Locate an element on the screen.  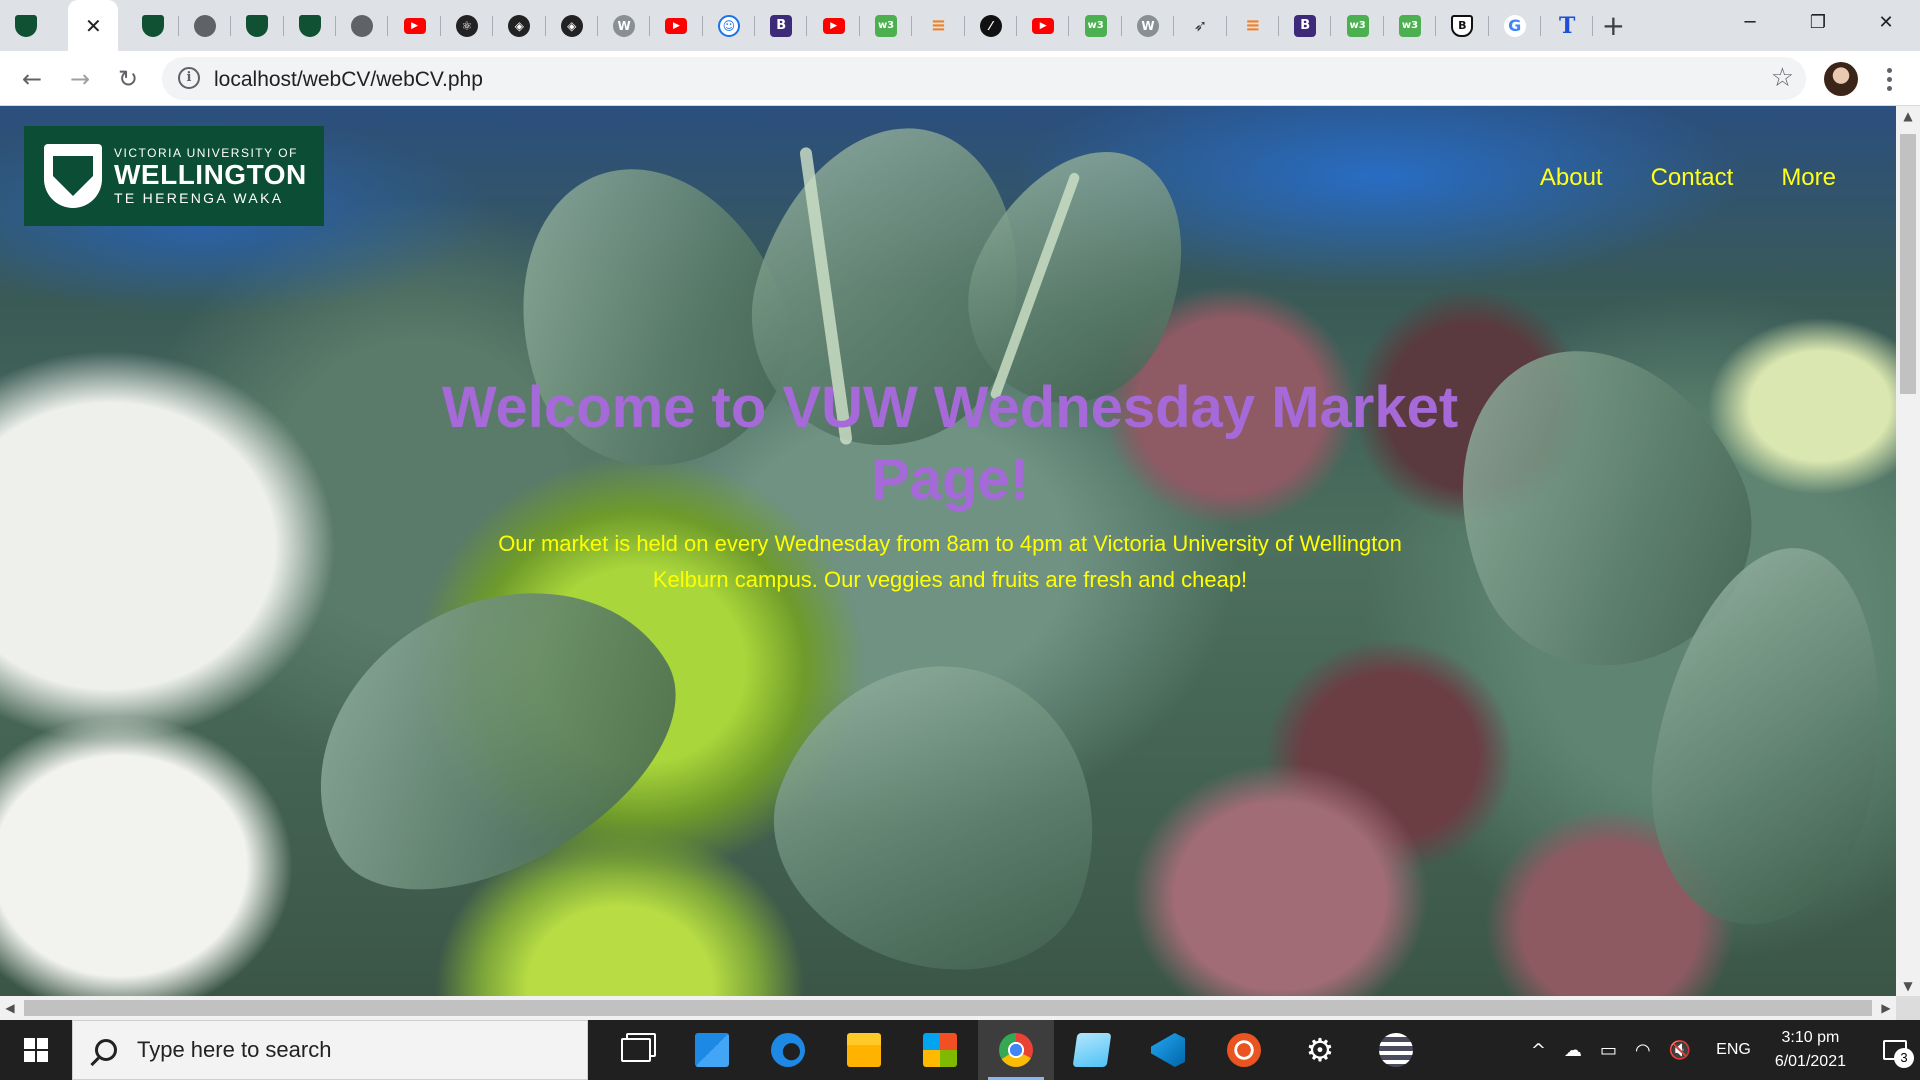
browser-tab: G is located at coordinates (1515, 25).